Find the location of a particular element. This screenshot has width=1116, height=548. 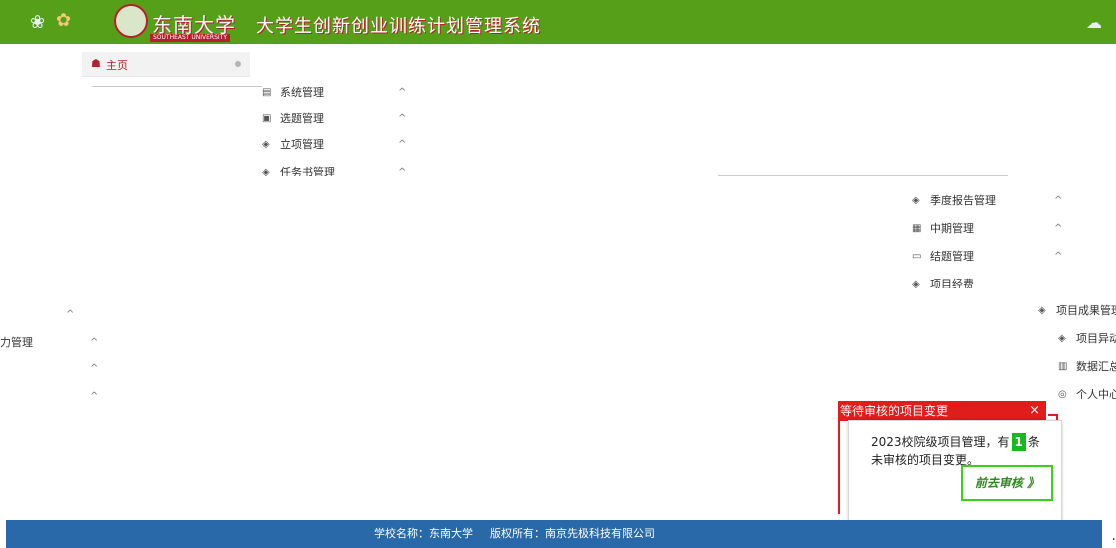

notification-panel: 2023校院级项目管理，有 1 条未审核的项目变更。 前去审核 》 is located at coordinates (955, 471).